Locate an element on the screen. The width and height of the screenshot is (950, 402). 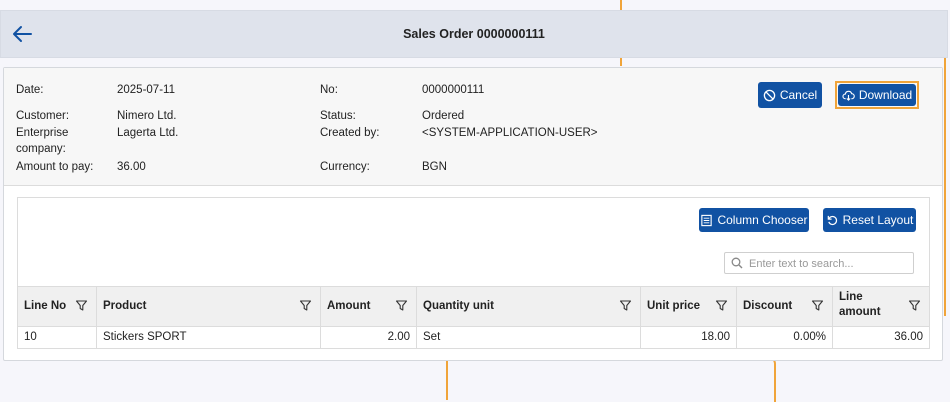
download-focus-ring: Download is located at coordinates (877, 95).